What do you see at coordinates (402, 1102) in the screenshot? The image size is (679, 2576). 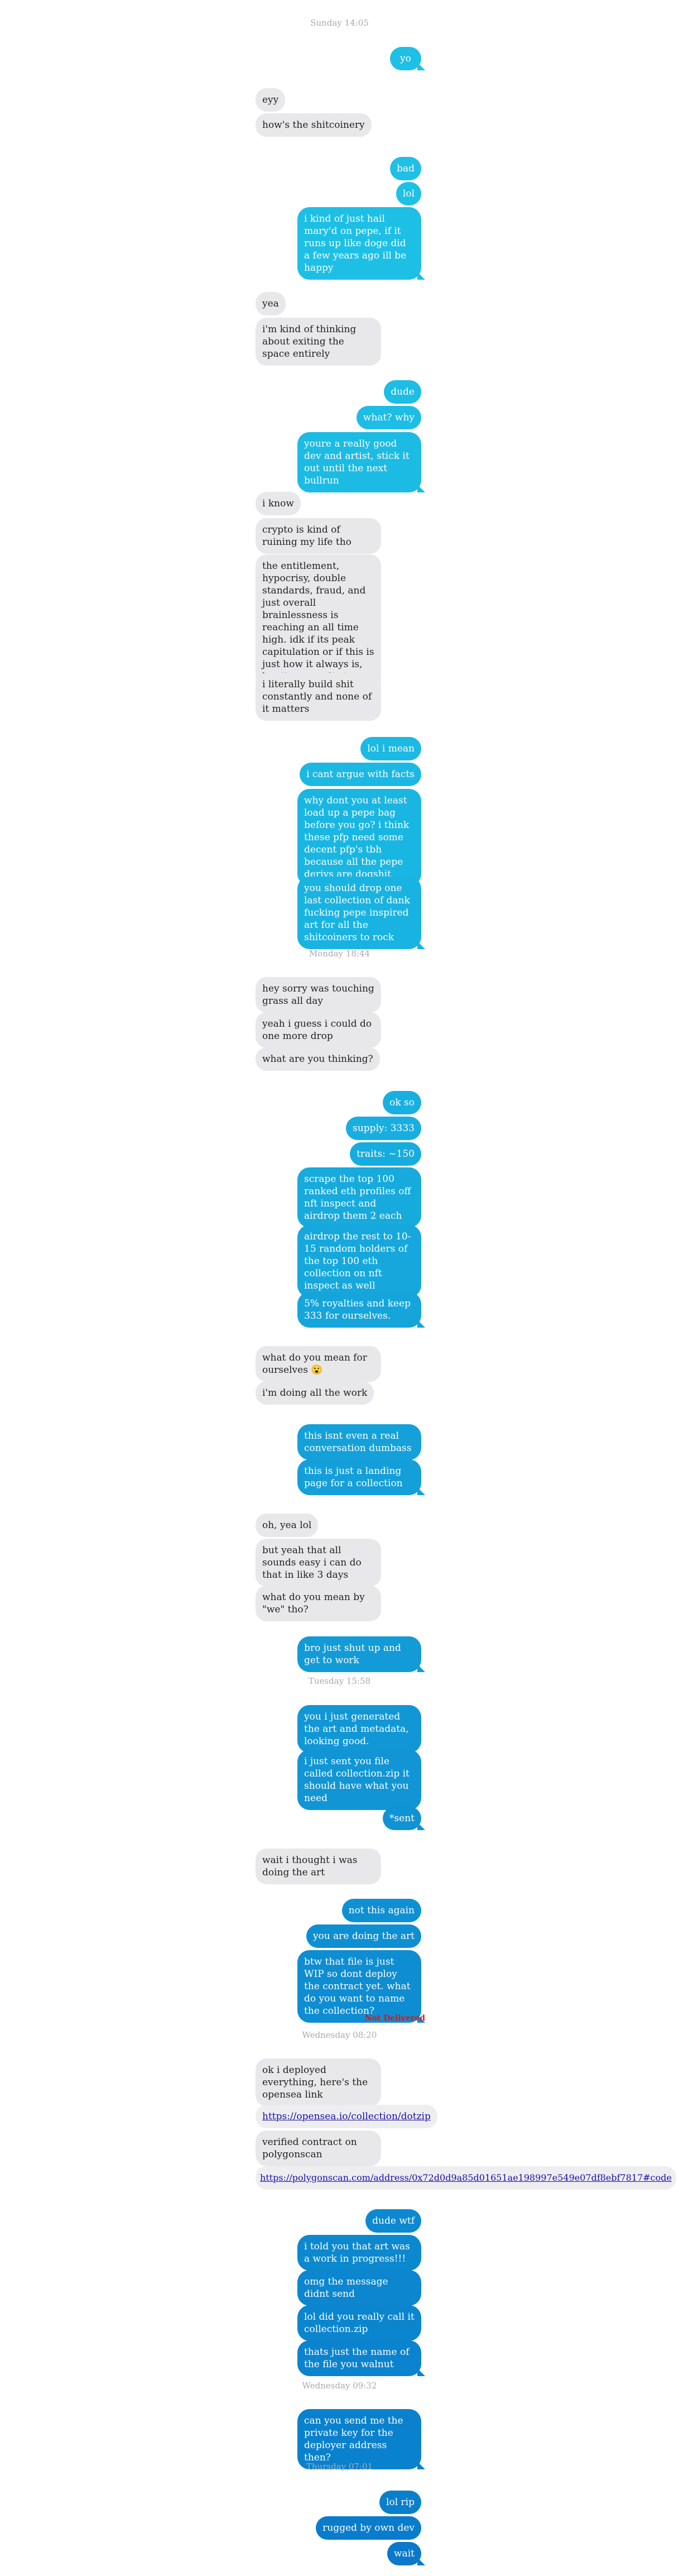 I see `message-outgoing: ok so` at bounding box center [402, 1102].